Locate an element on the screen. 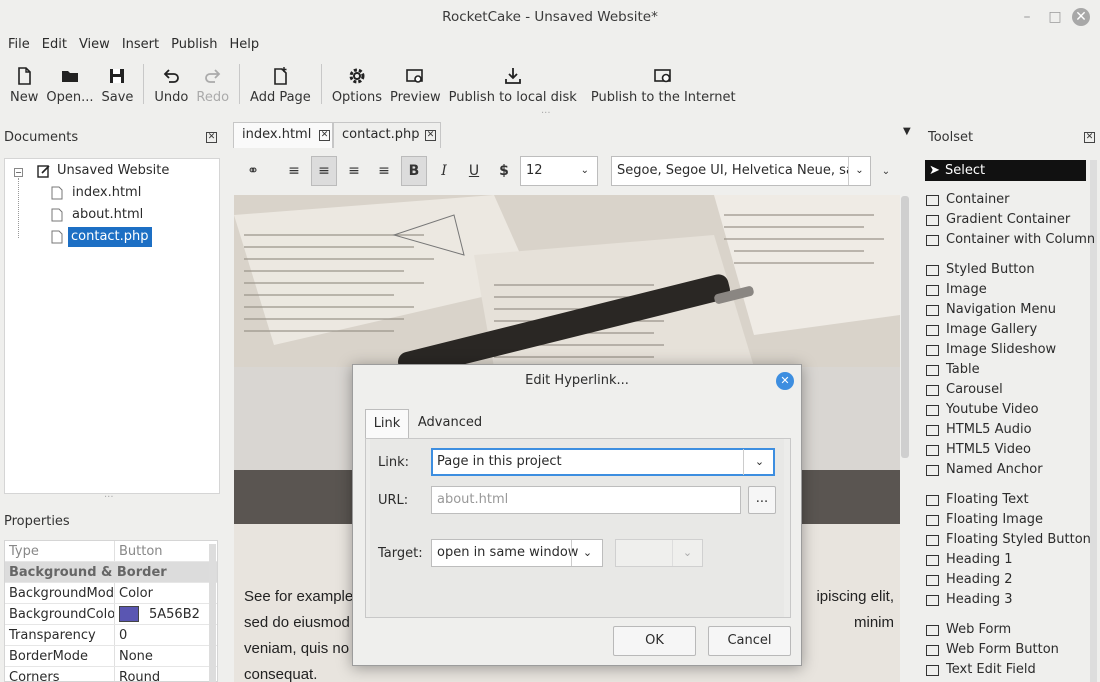 This screenshot has height=682, width=1100. options-label: Options is located at coordinates (356, 97).